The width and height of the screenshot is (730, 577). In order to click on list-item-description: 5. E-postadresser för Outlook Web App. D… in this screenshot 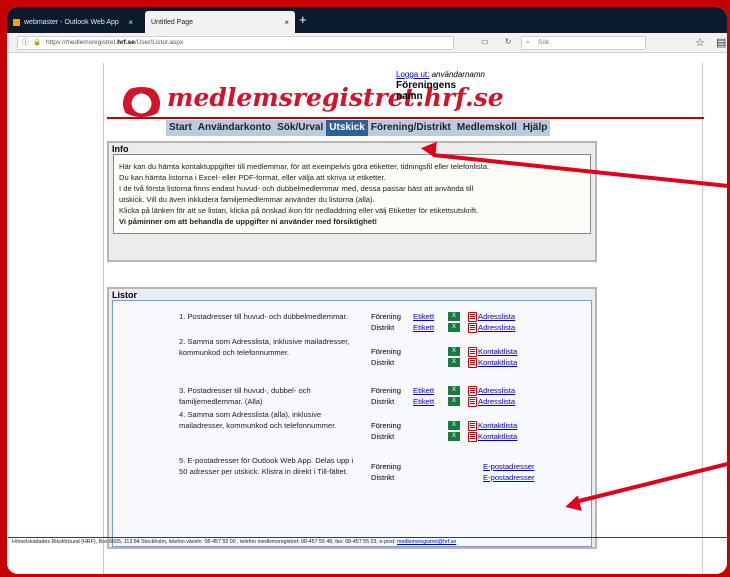, I will do `click(266, 466)`.